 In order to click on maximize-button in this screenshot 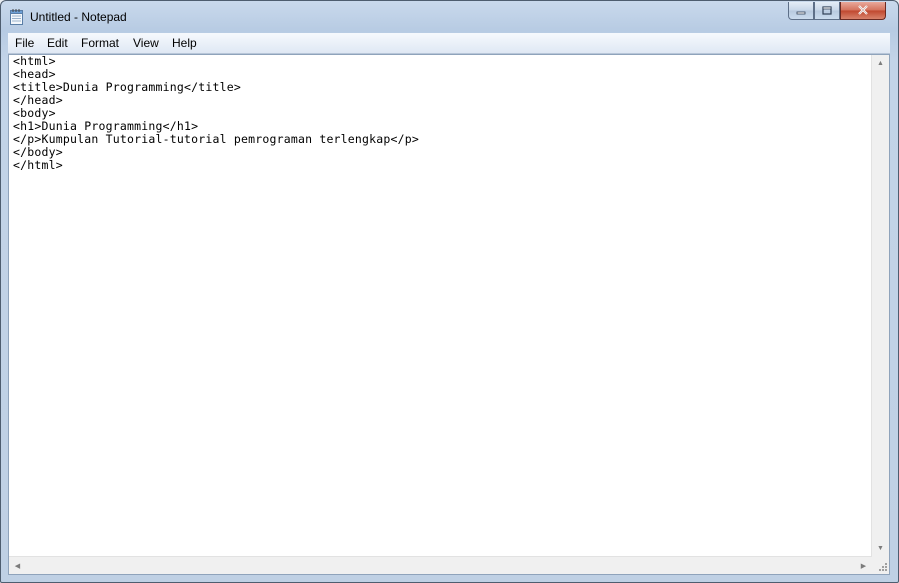, I will do `click(827, 11)`.